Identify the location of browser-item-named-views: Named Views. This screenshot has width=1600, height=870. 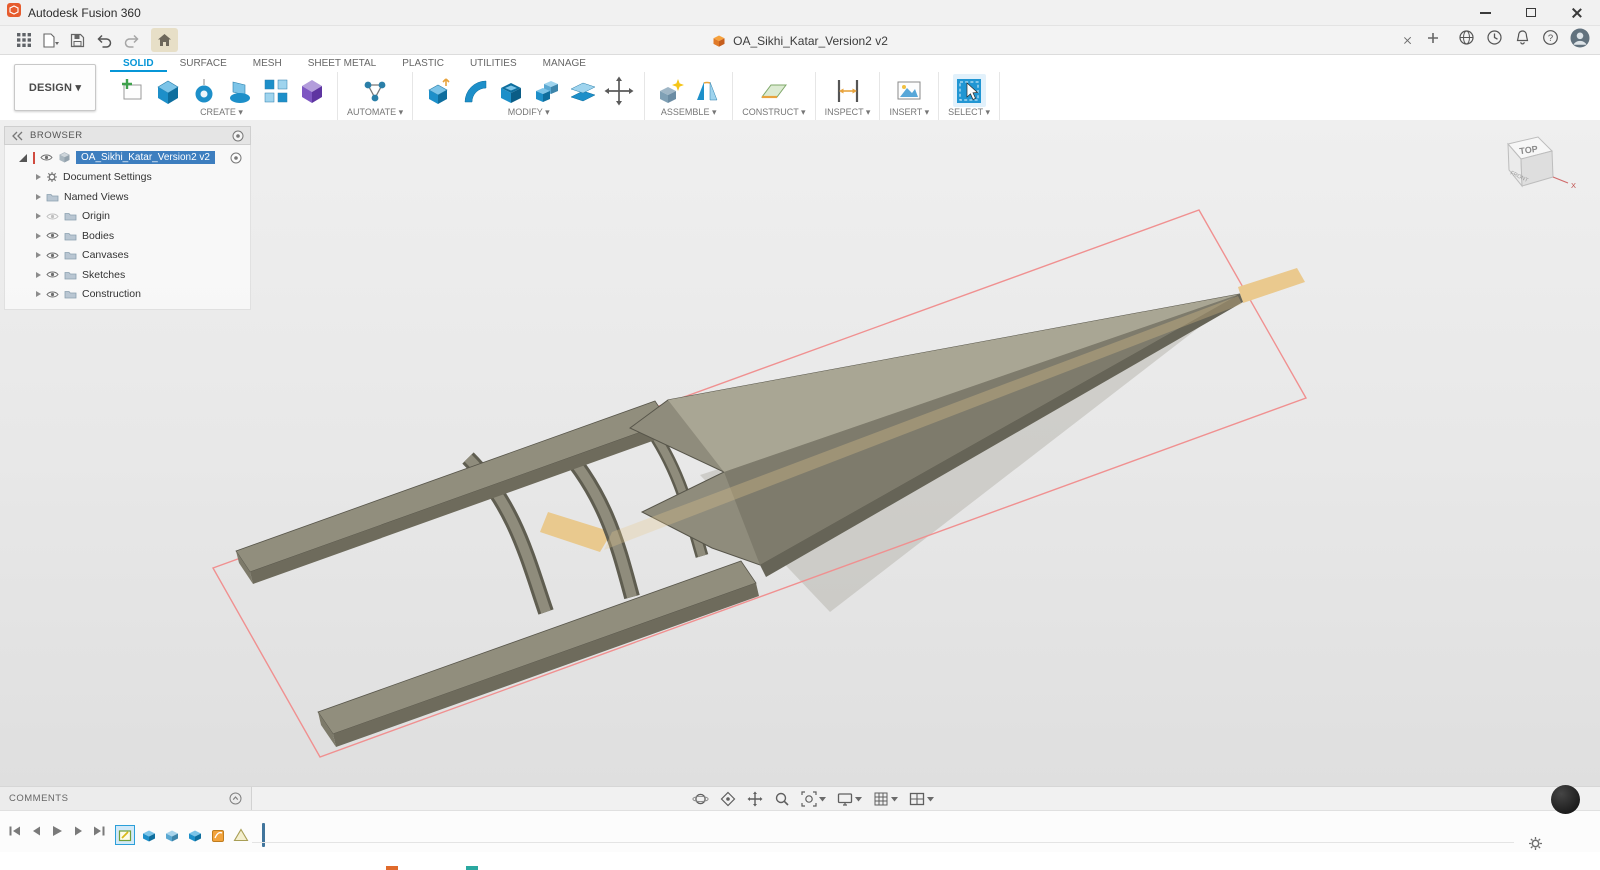
(127, 197).